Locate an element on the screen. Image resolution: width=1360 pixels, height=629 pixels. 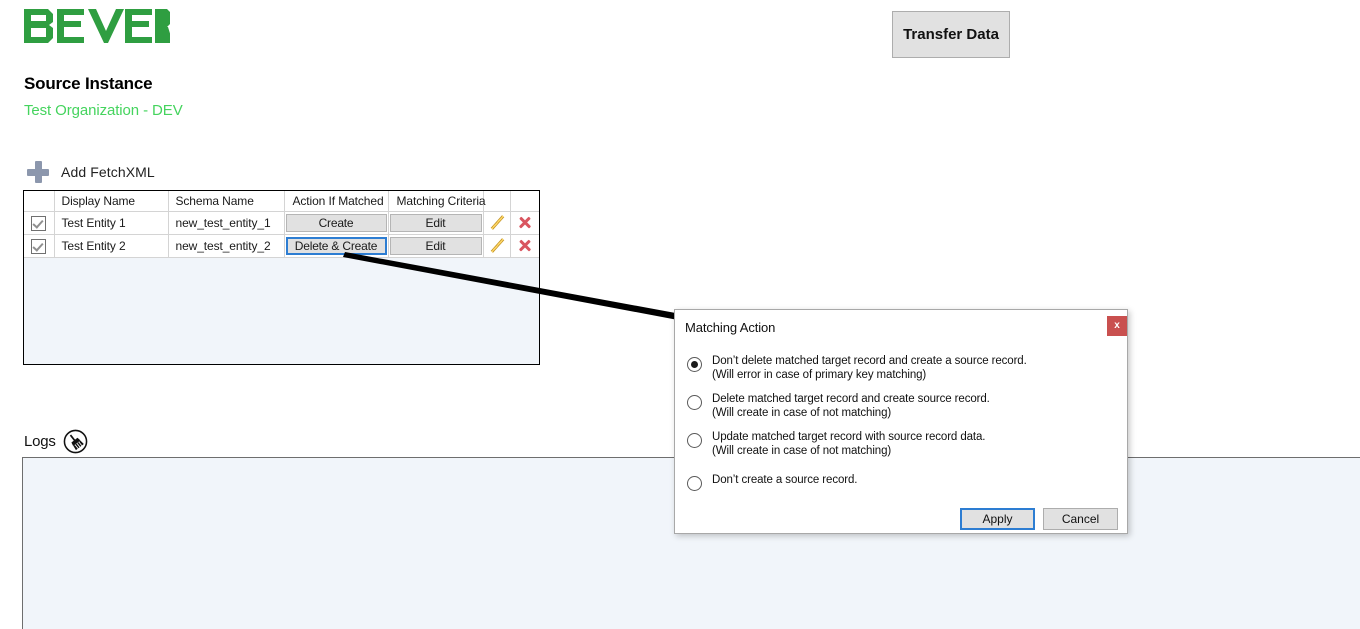
column-header-select is located at coordinates (39, 201).